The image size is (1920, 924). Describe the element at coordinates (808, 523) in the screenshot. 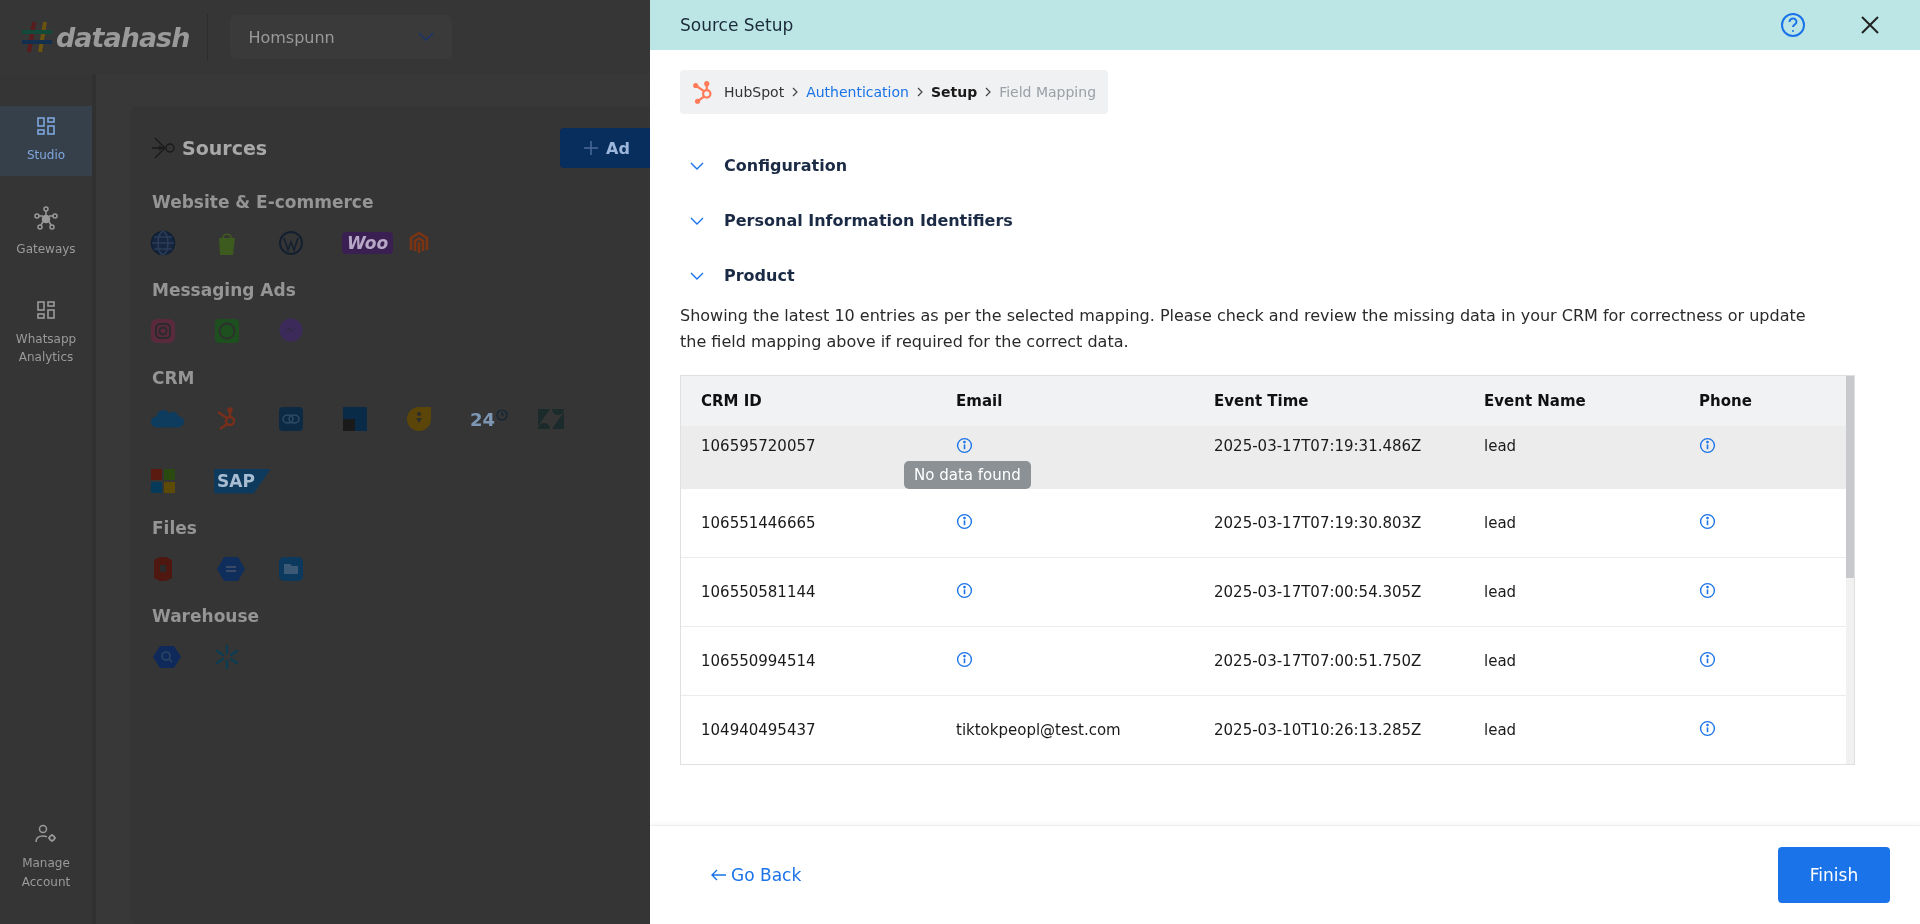

I see `table-cell: 106551446665` at that location.